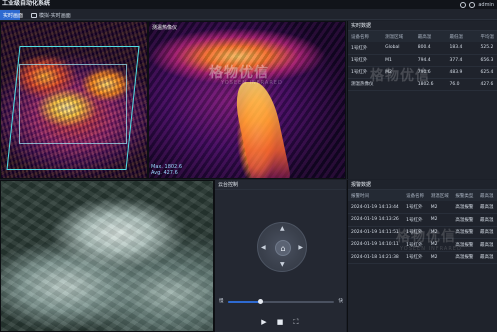  Describe the element at coordinates (430, 48) in the screenshot. I see `table-cell: 800.4` at that location.